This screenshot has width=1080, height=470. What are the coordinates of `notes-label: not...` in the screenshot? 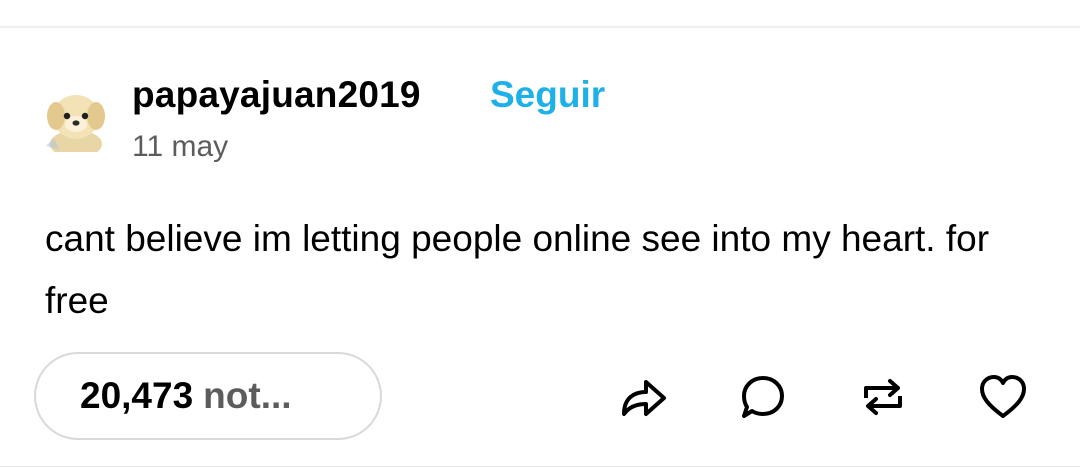 It's located at (247, 395).